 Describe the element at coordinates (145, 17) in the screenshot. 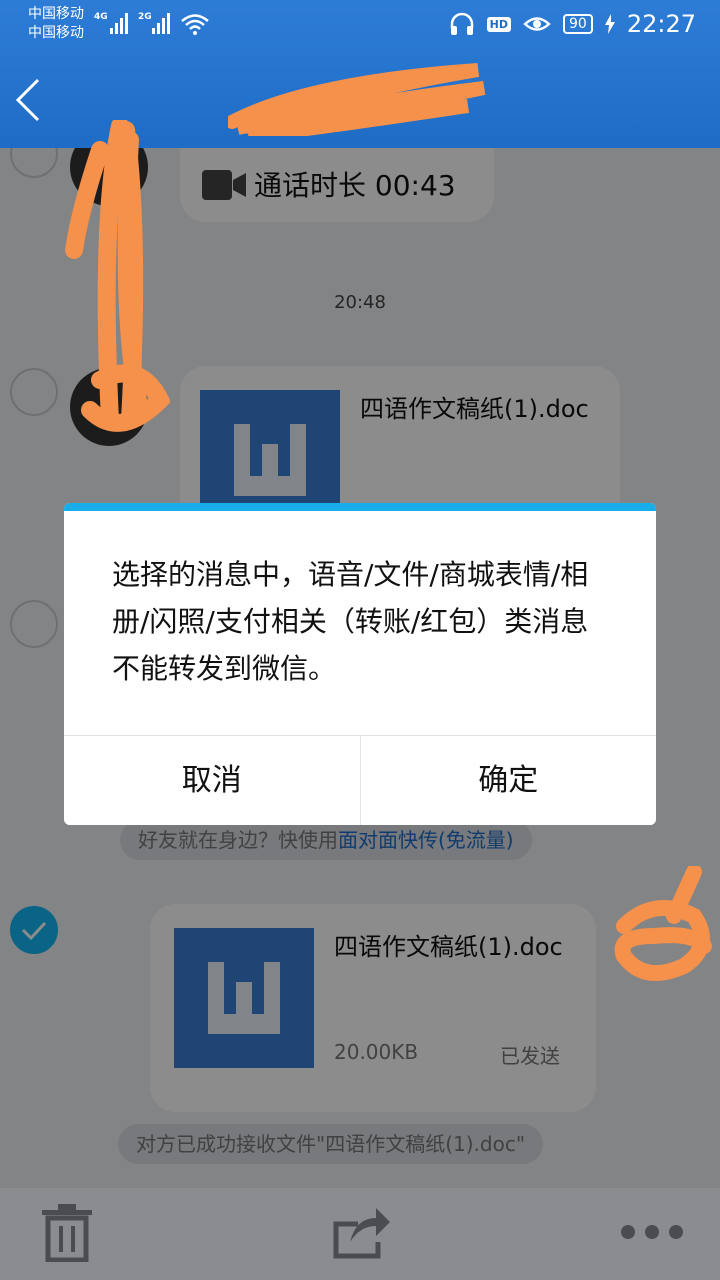

I see `network-type-2: 2G` at that location.